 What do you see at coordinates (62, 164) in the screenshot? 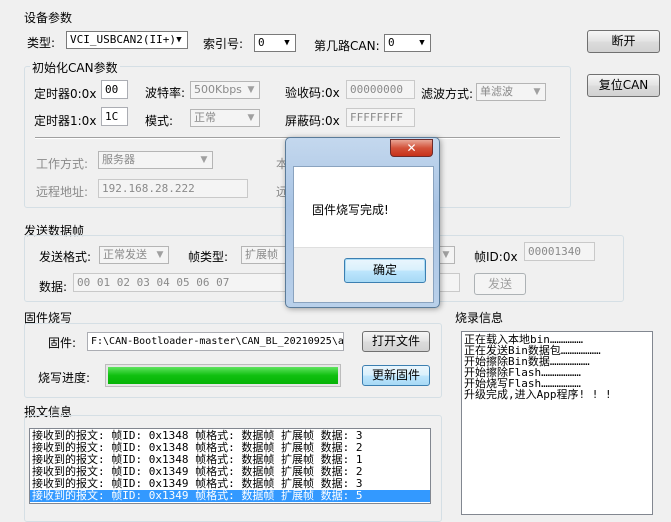
I see `work-mode-label: 工作方式:` at bounding box center [62, 164].